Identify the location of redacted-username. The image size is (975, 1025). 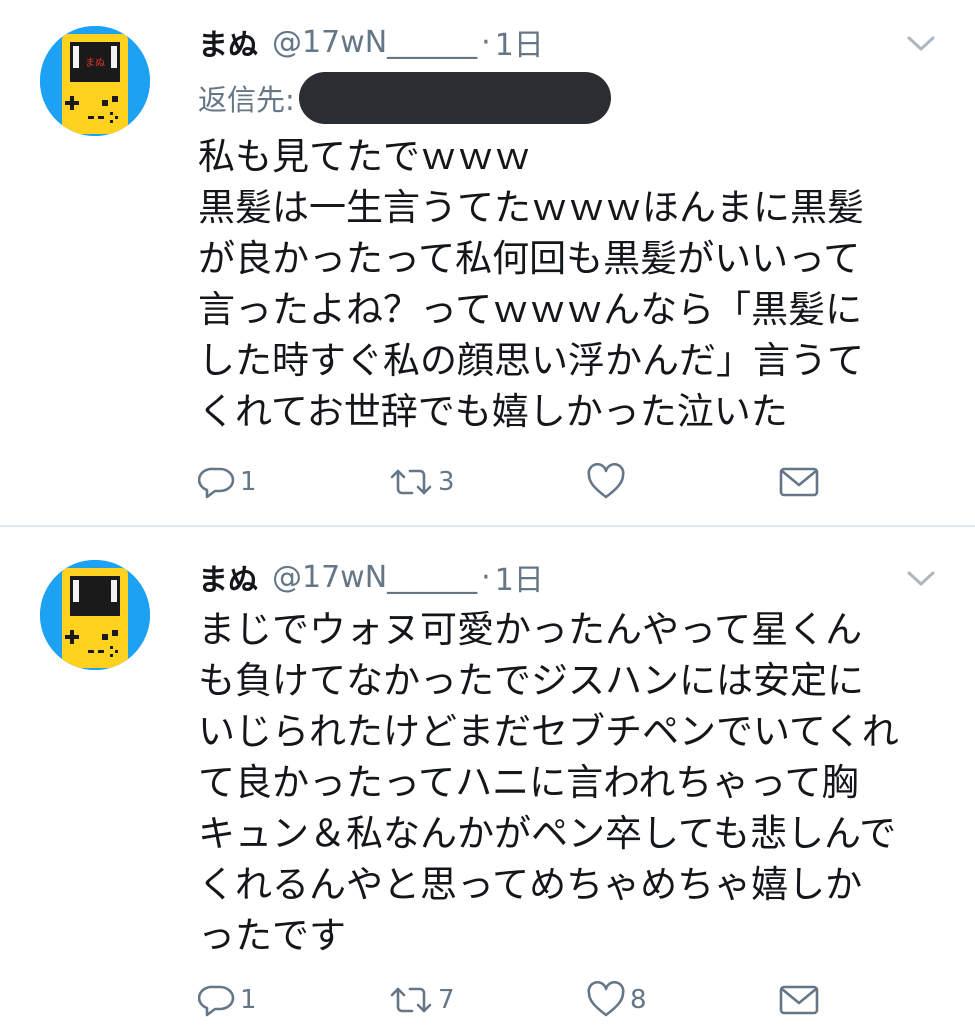
(454, 98).